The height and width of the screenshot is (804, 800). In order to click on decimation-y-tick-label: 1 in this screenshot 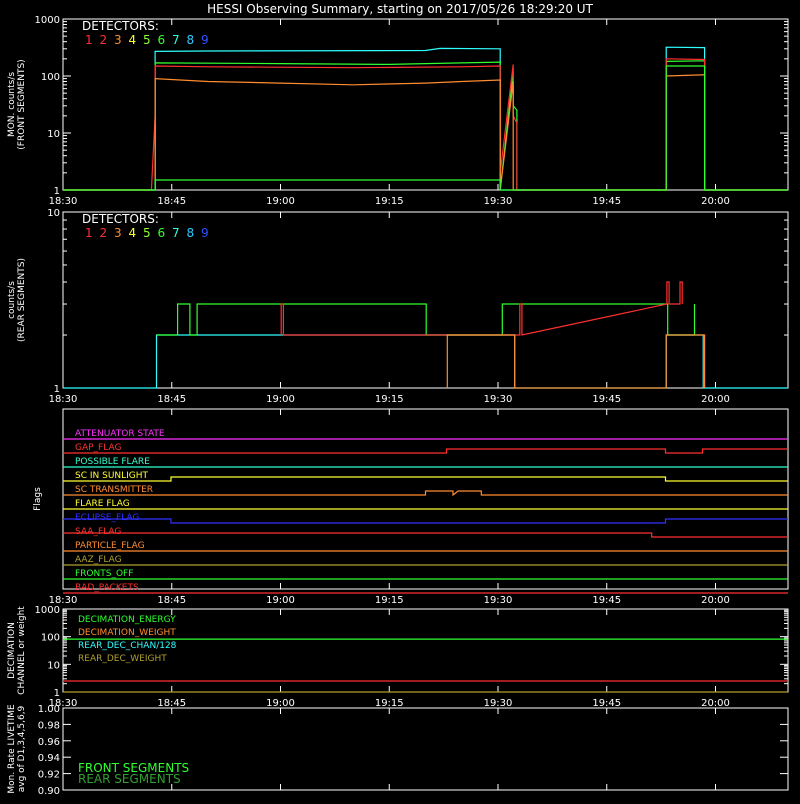, I will do `click(57, 693)`.